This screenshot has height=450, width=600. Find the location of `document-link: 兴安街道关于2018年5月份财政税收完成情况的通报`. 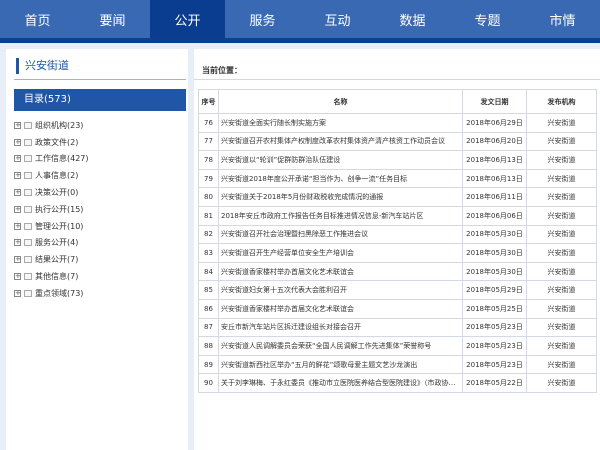

document-link: 兴安街道关于2018年5月份财政税收完成情况的通报 is located at coordinates (340, 197).